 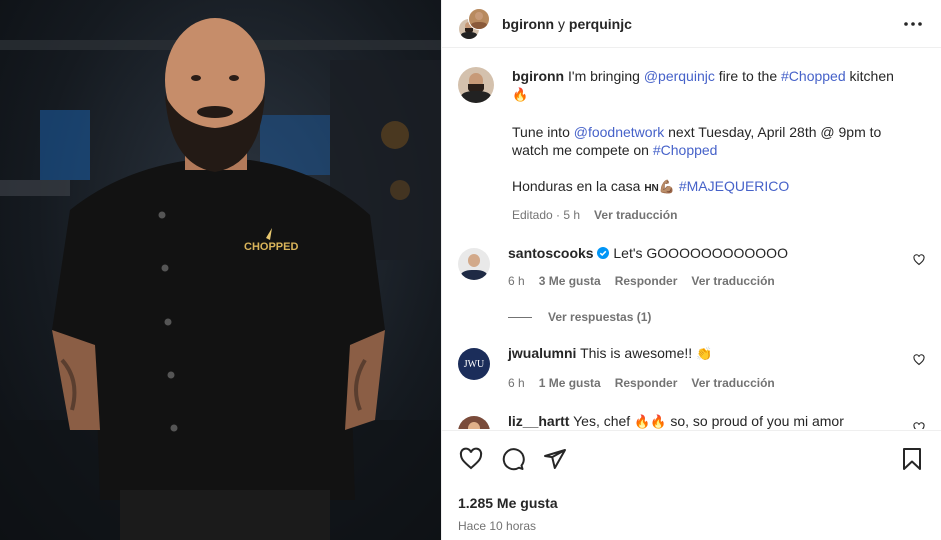 I want to click on view-replies-label: Ver respuestas (1), so click(x=599, y=317).